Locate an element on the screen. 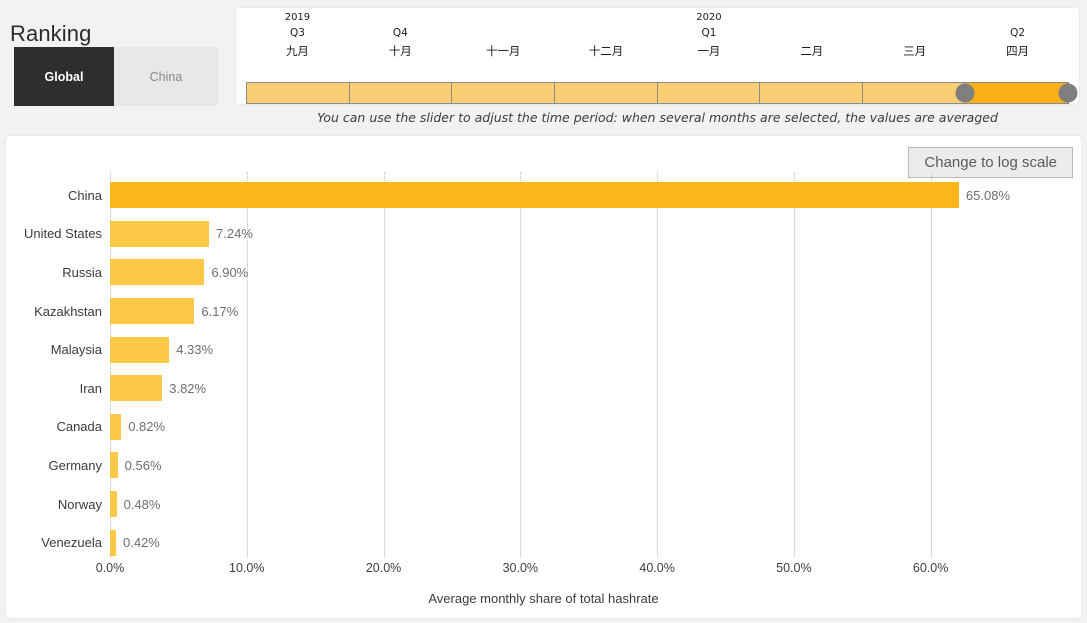 The width and height of the screenshot is (1087, 623). x-axis-tick-label: 30.0% is located at coordinates (520, 568).